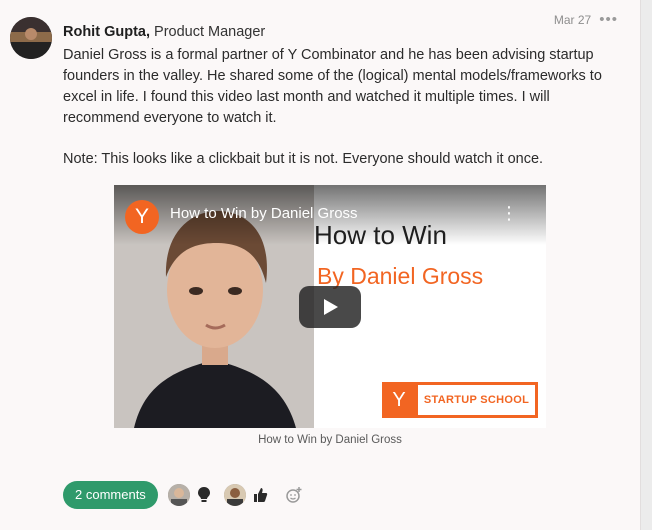  I want to click on post-footer: 2 comments, so click(183, 495).